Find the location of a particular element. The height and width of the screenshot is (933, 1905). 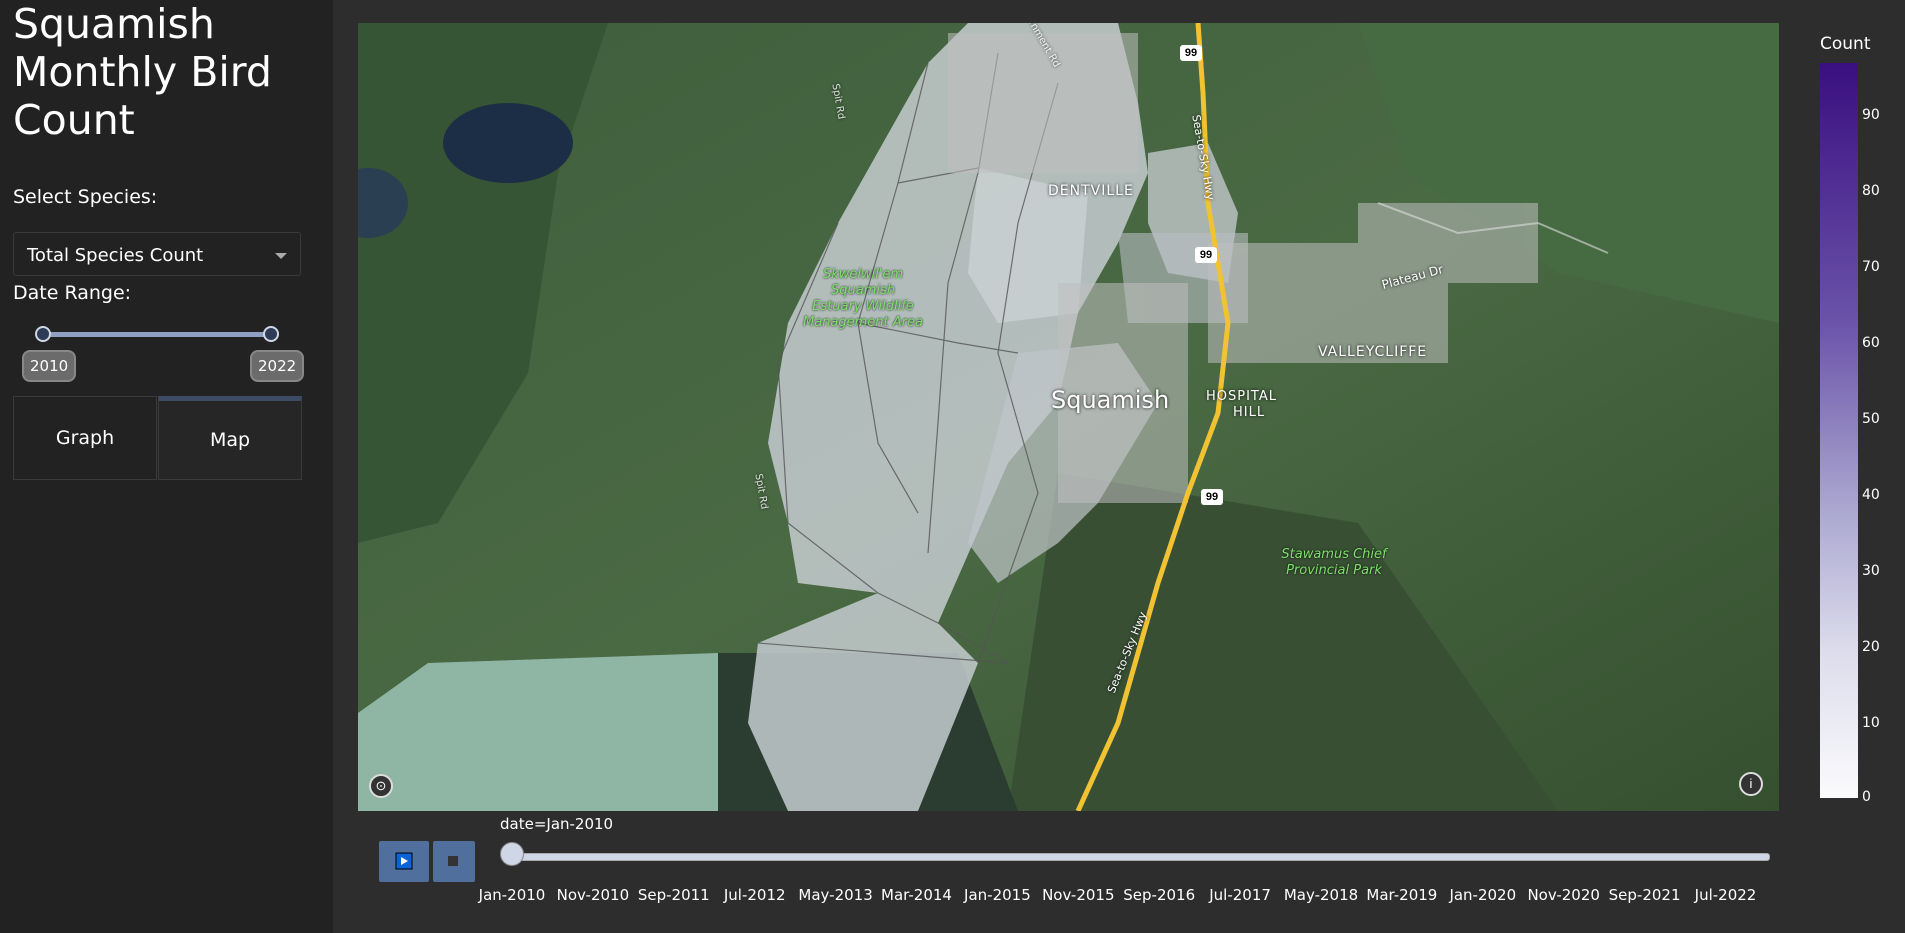

map-label-valleycliffe: VALLEYCLIFFE is located at coordinates (1373, 352).